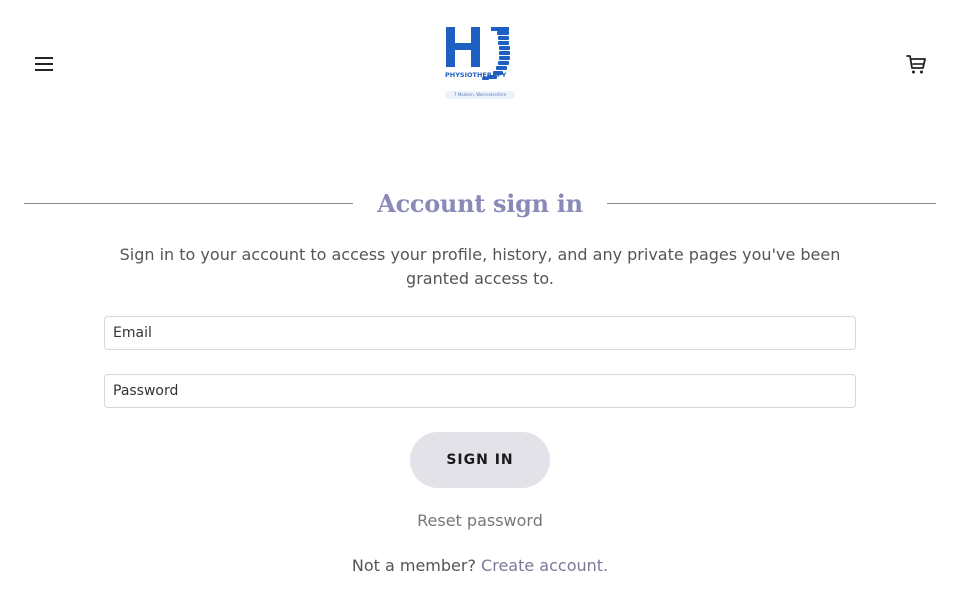 The width and height of the screenshot is (960, 600). Describe the element at coordinates (771, 203) in the screenshot. I see `title-divider-right` at that location.